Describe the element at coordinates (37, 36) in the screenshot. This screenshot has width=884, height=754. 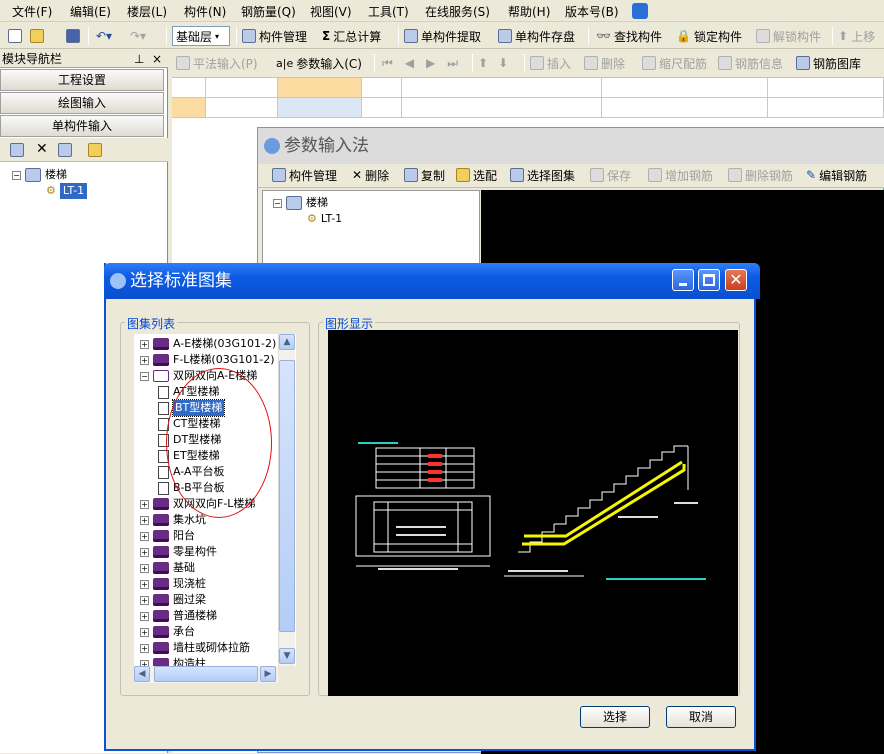
I see `open-folder-icon` at that location.